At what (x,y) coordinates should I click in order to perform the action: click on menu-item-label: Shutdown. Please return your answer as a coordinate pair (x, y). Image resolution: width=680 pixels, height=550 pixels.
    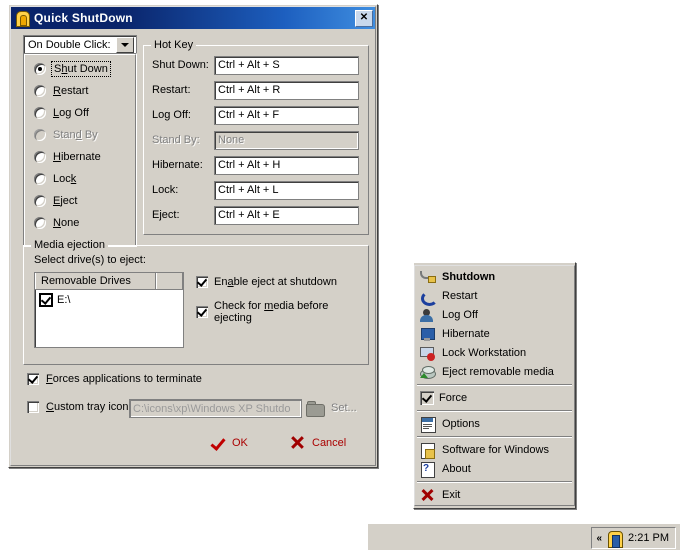
    Looking at the image, I should click on (469, 276).